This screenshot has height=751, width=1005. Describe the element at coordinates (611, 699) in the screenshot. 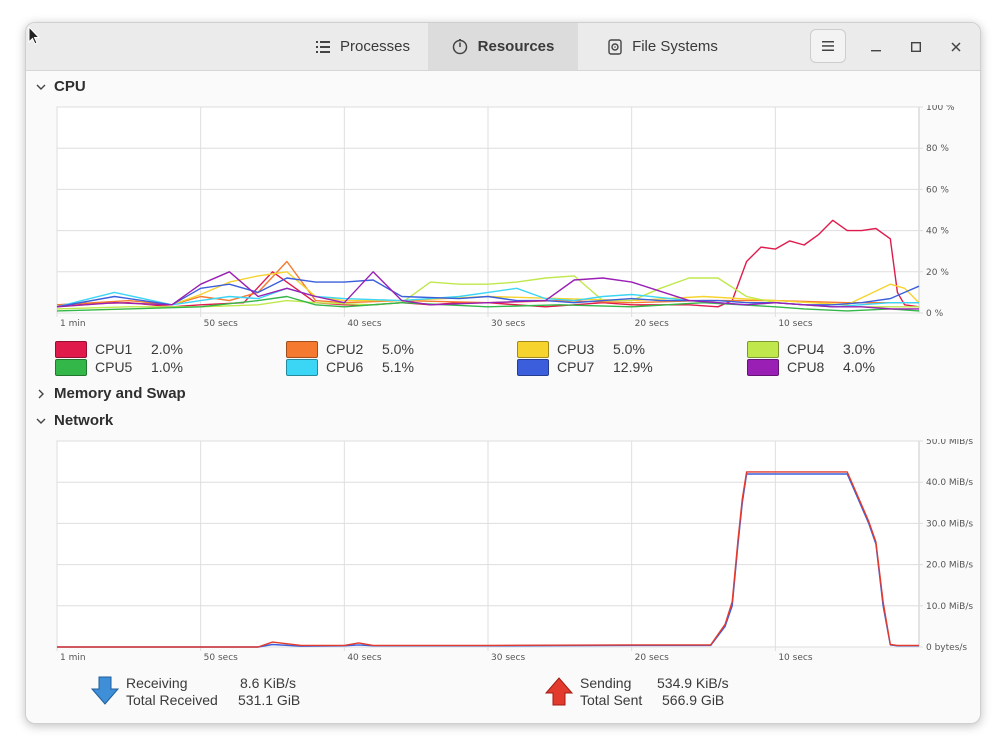

I see `total-sent-label: Total Sent` at that location.